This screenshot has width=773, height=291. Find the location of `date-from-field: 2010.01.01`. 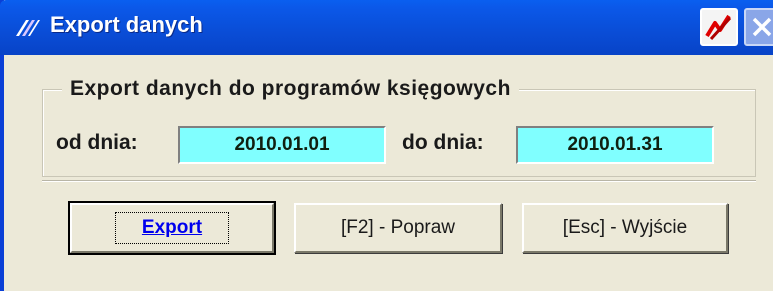

date-from-field: 2010.01.01 is located at coordinates (282, 145).